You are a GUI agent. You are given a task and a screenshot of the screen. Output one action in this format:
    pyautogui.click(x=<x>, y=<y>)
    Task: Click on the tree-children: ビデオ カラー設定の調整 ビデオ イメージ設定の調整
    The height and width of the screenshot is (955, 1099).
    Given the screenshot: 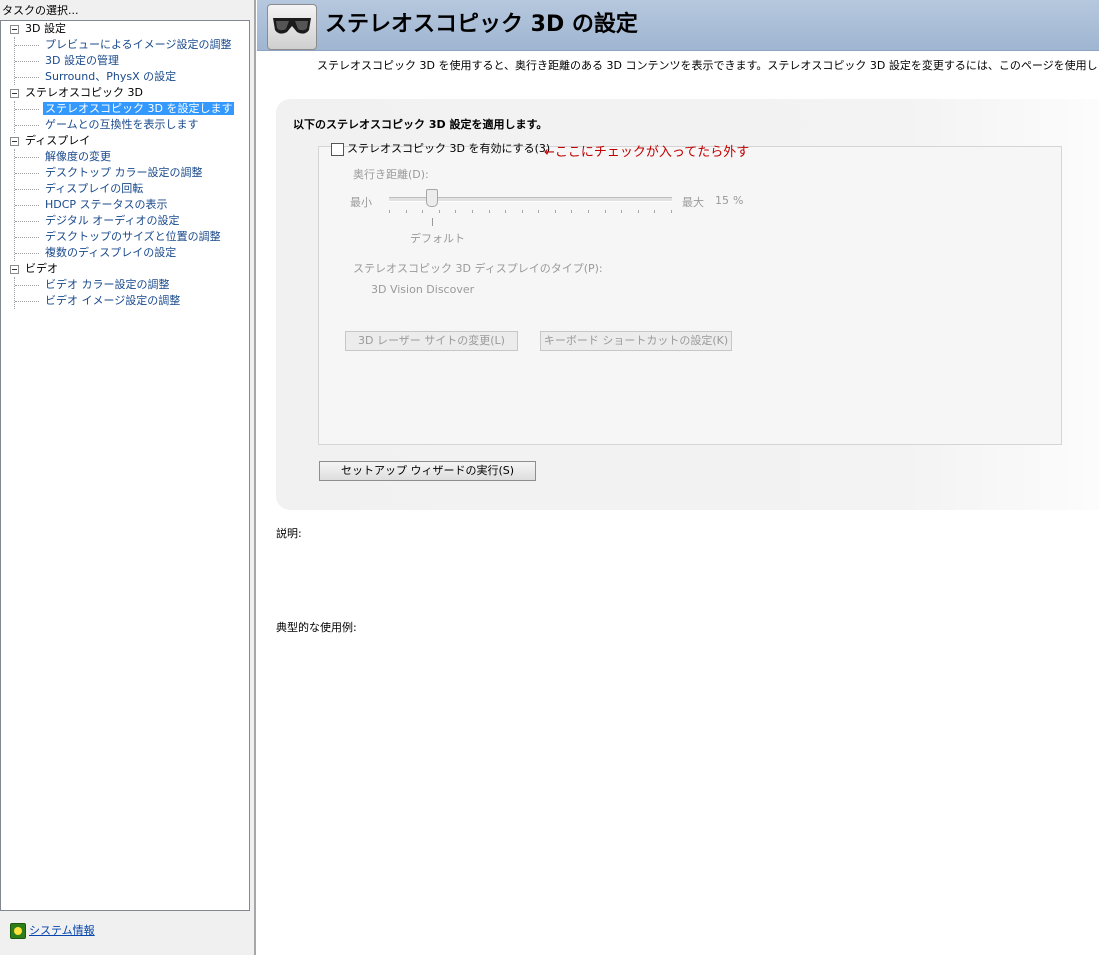 What is the action you would take?
    pyautogui.click(x=131, y=293)
    